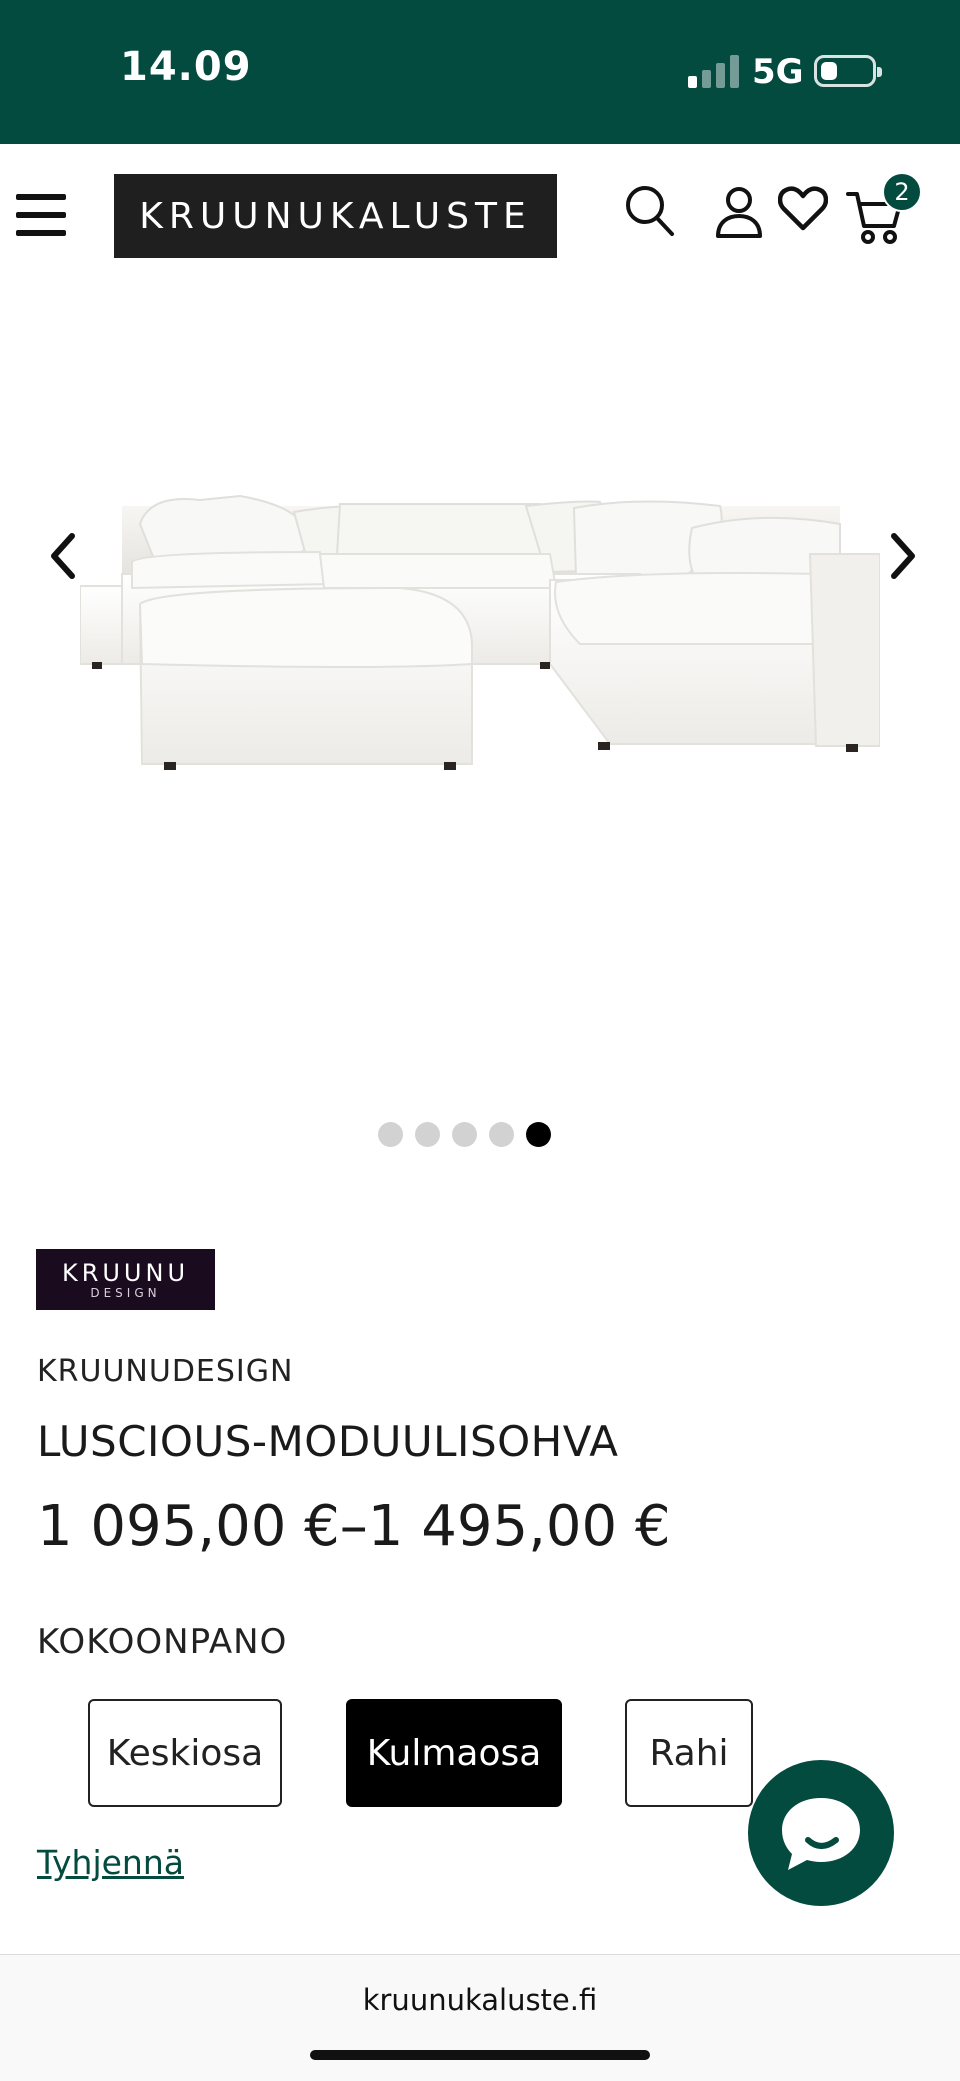 The height and width of the screenshot is (2081, 960). Describe the element at coordinates (480, 2000) in the screenshot. I see `url-text: kruunukaluste.fi` at that location.